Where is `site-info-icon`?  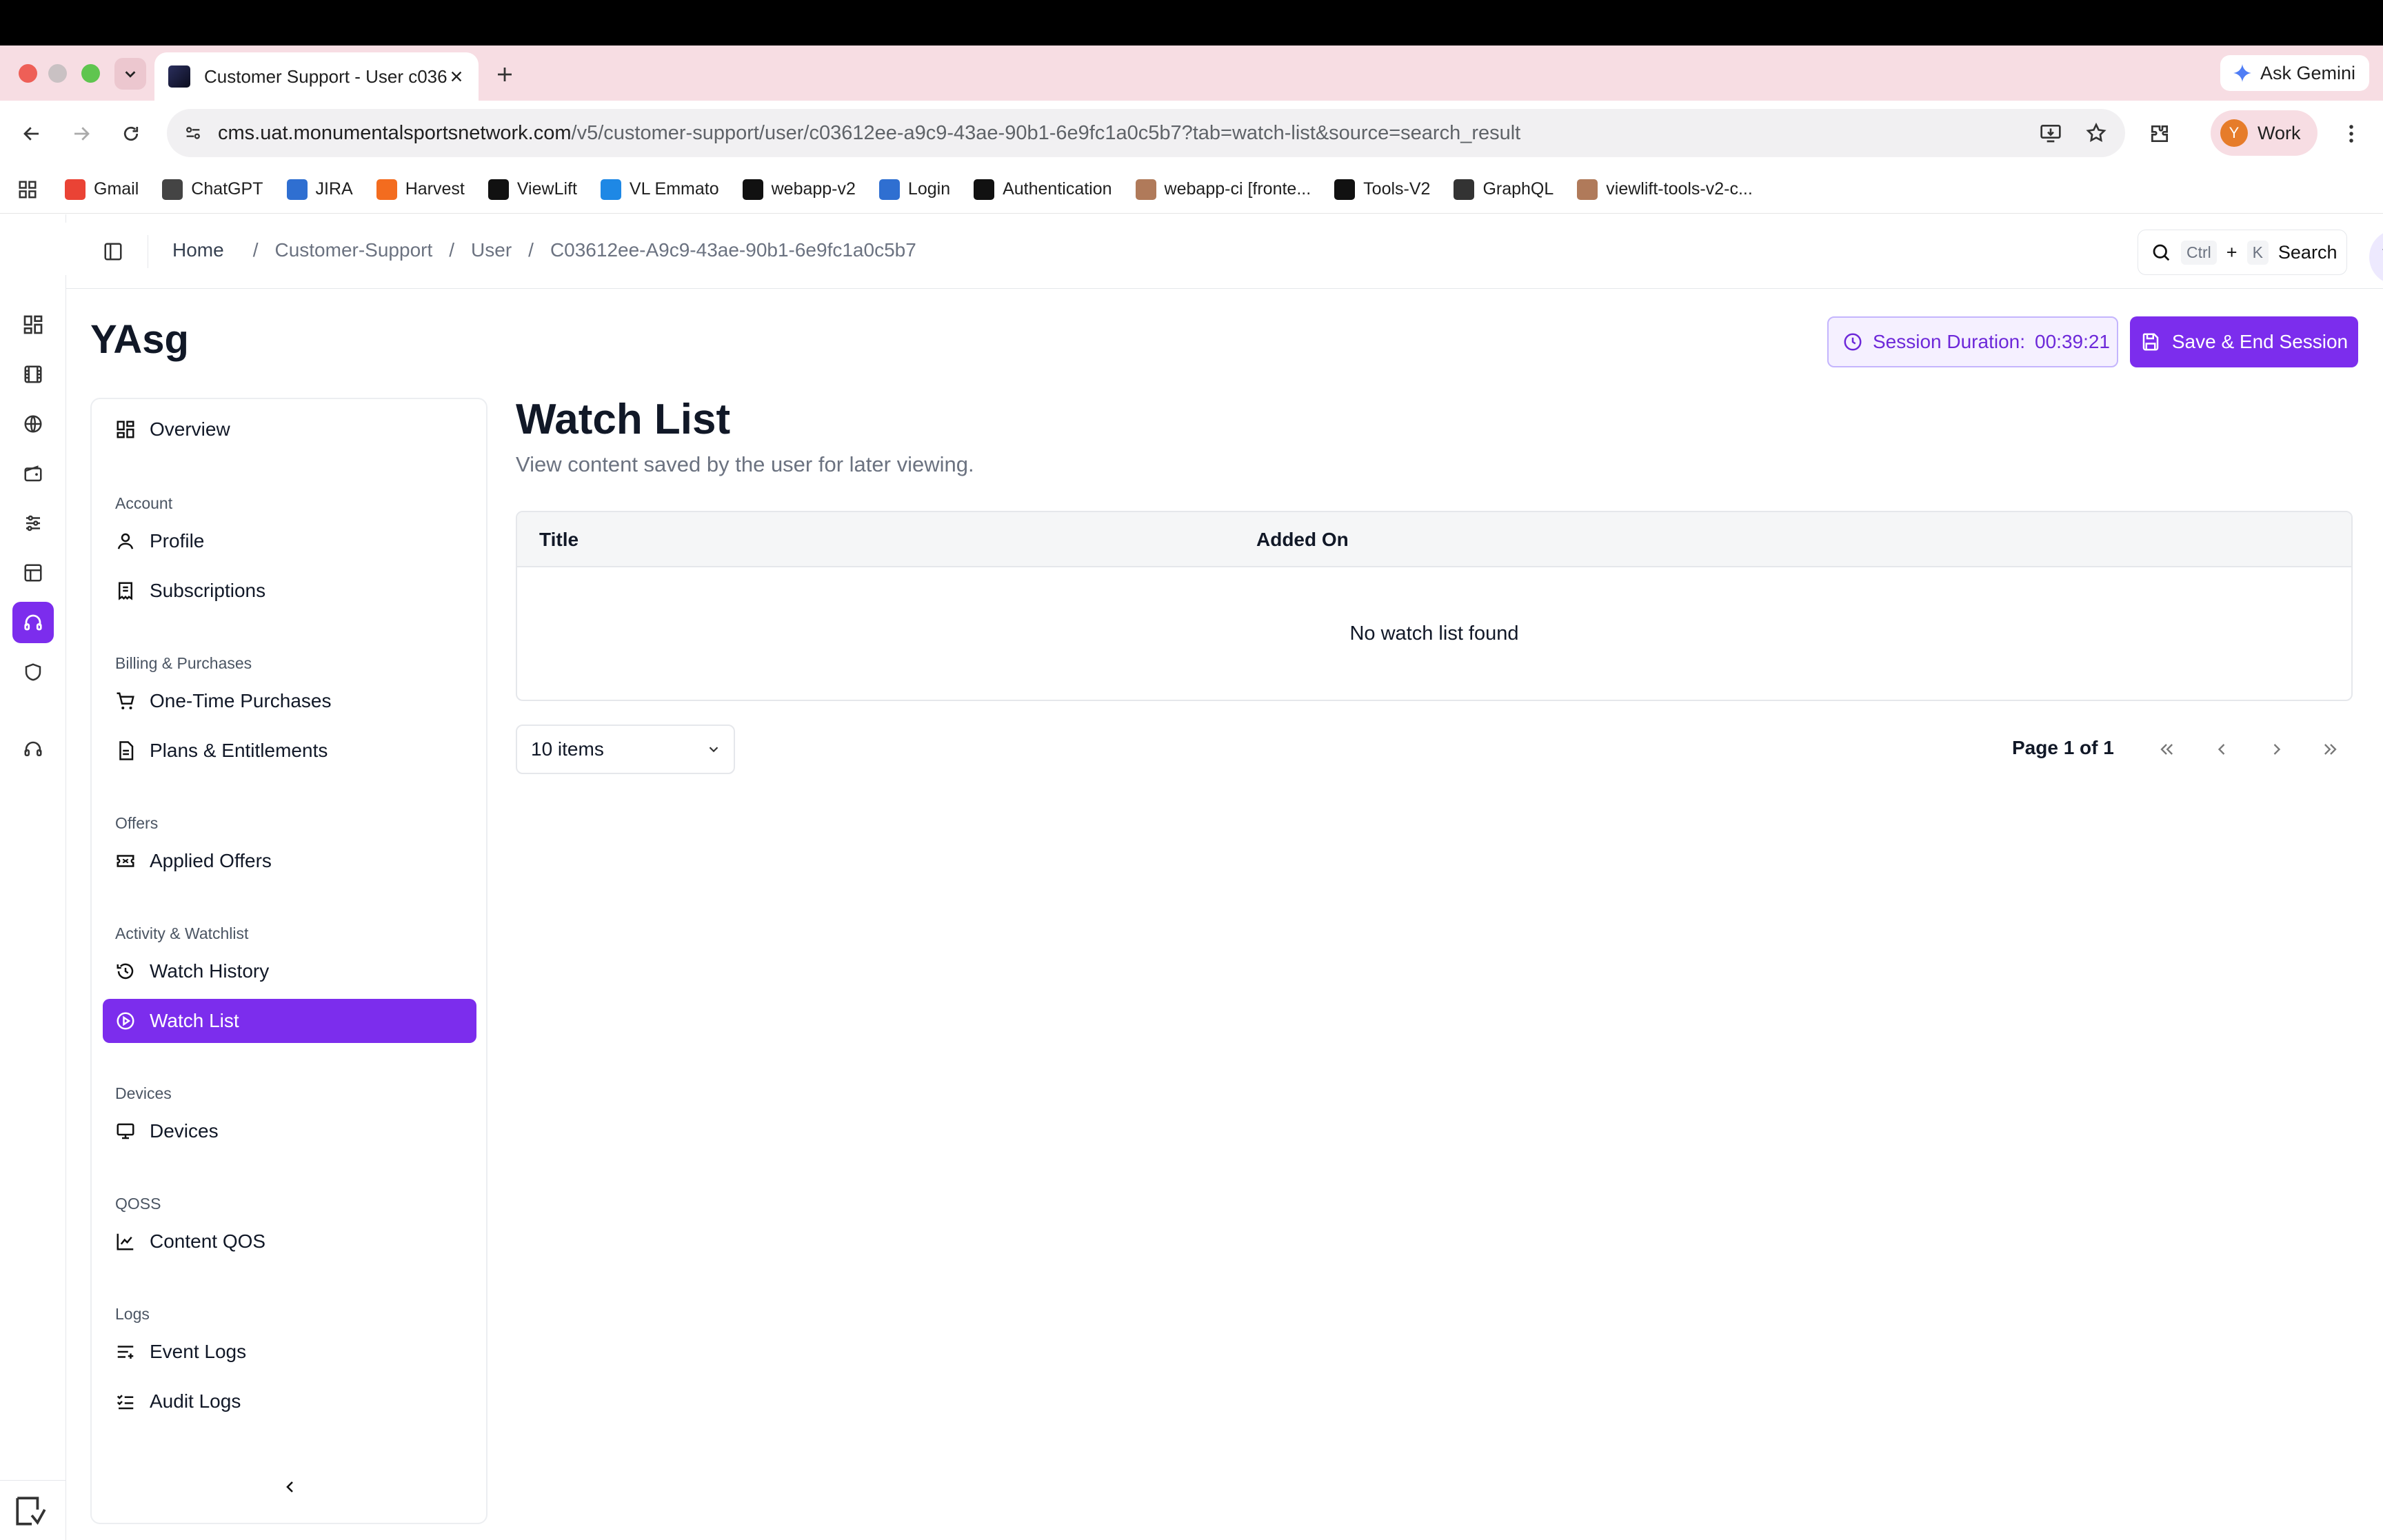 site-info-icon is located at coordinates (193, 133).